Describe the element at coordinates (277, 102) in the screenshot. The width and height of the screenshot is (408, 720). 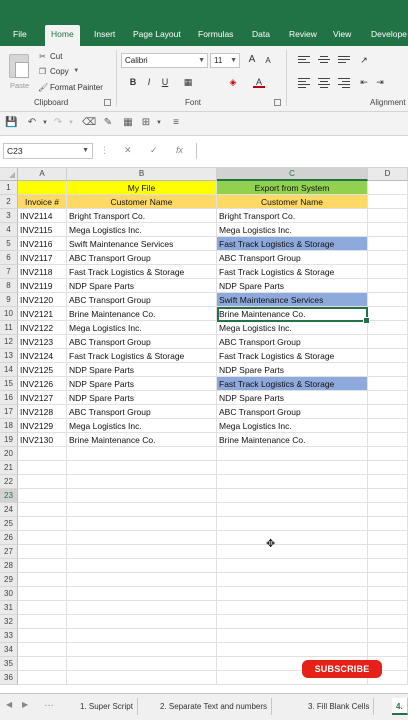
I see `font-launcher-icon` at that location.